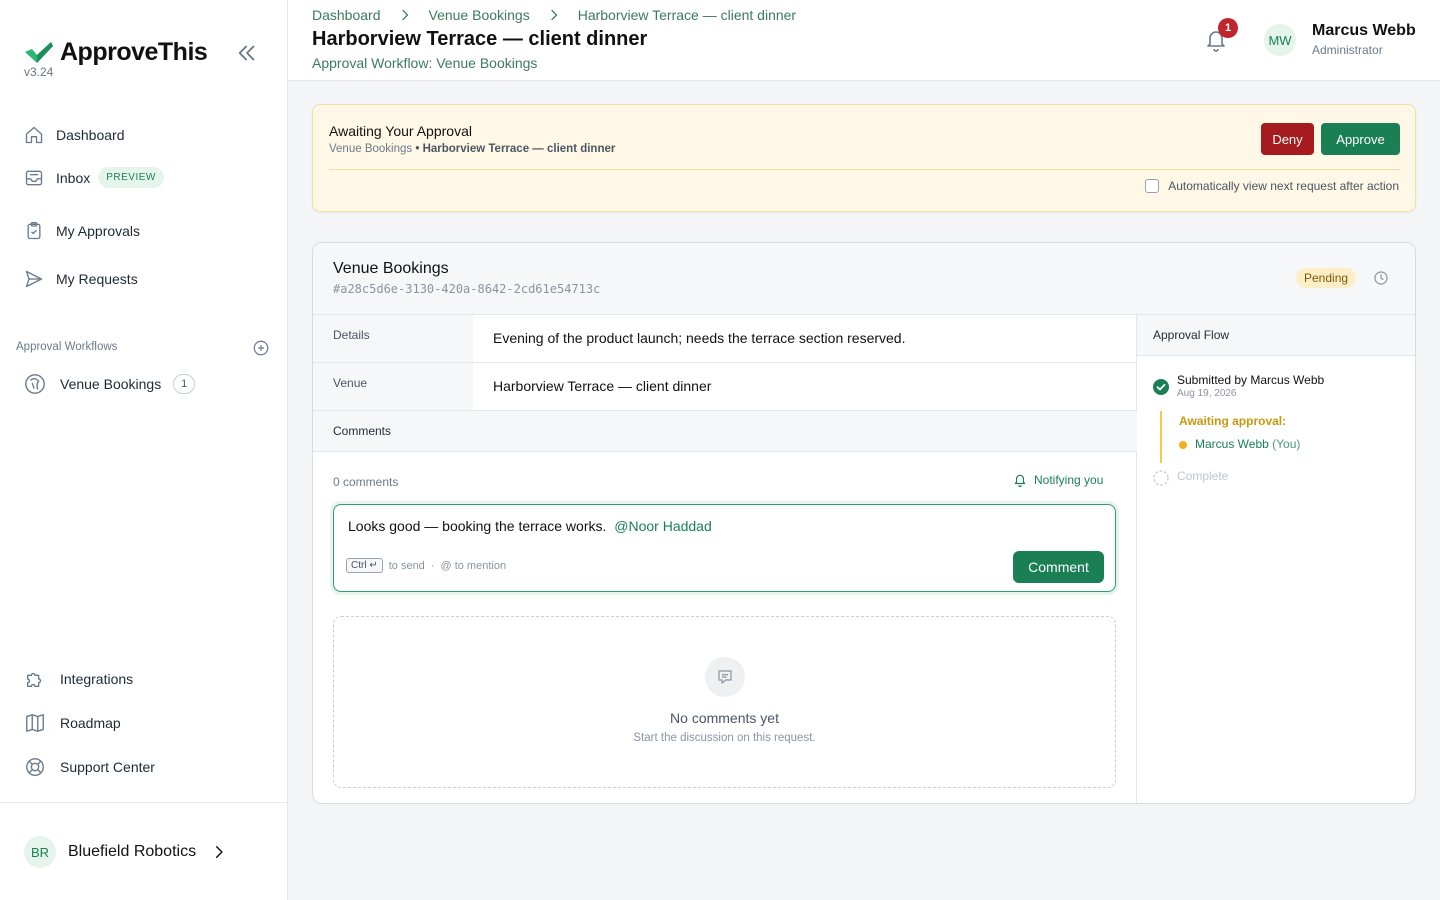 The width and height of the screenshot is (1440, 900). Describe the element at coordinates (90, 135) in the screenshot. I see `sidebar-item-label: Dashboard` at that location.